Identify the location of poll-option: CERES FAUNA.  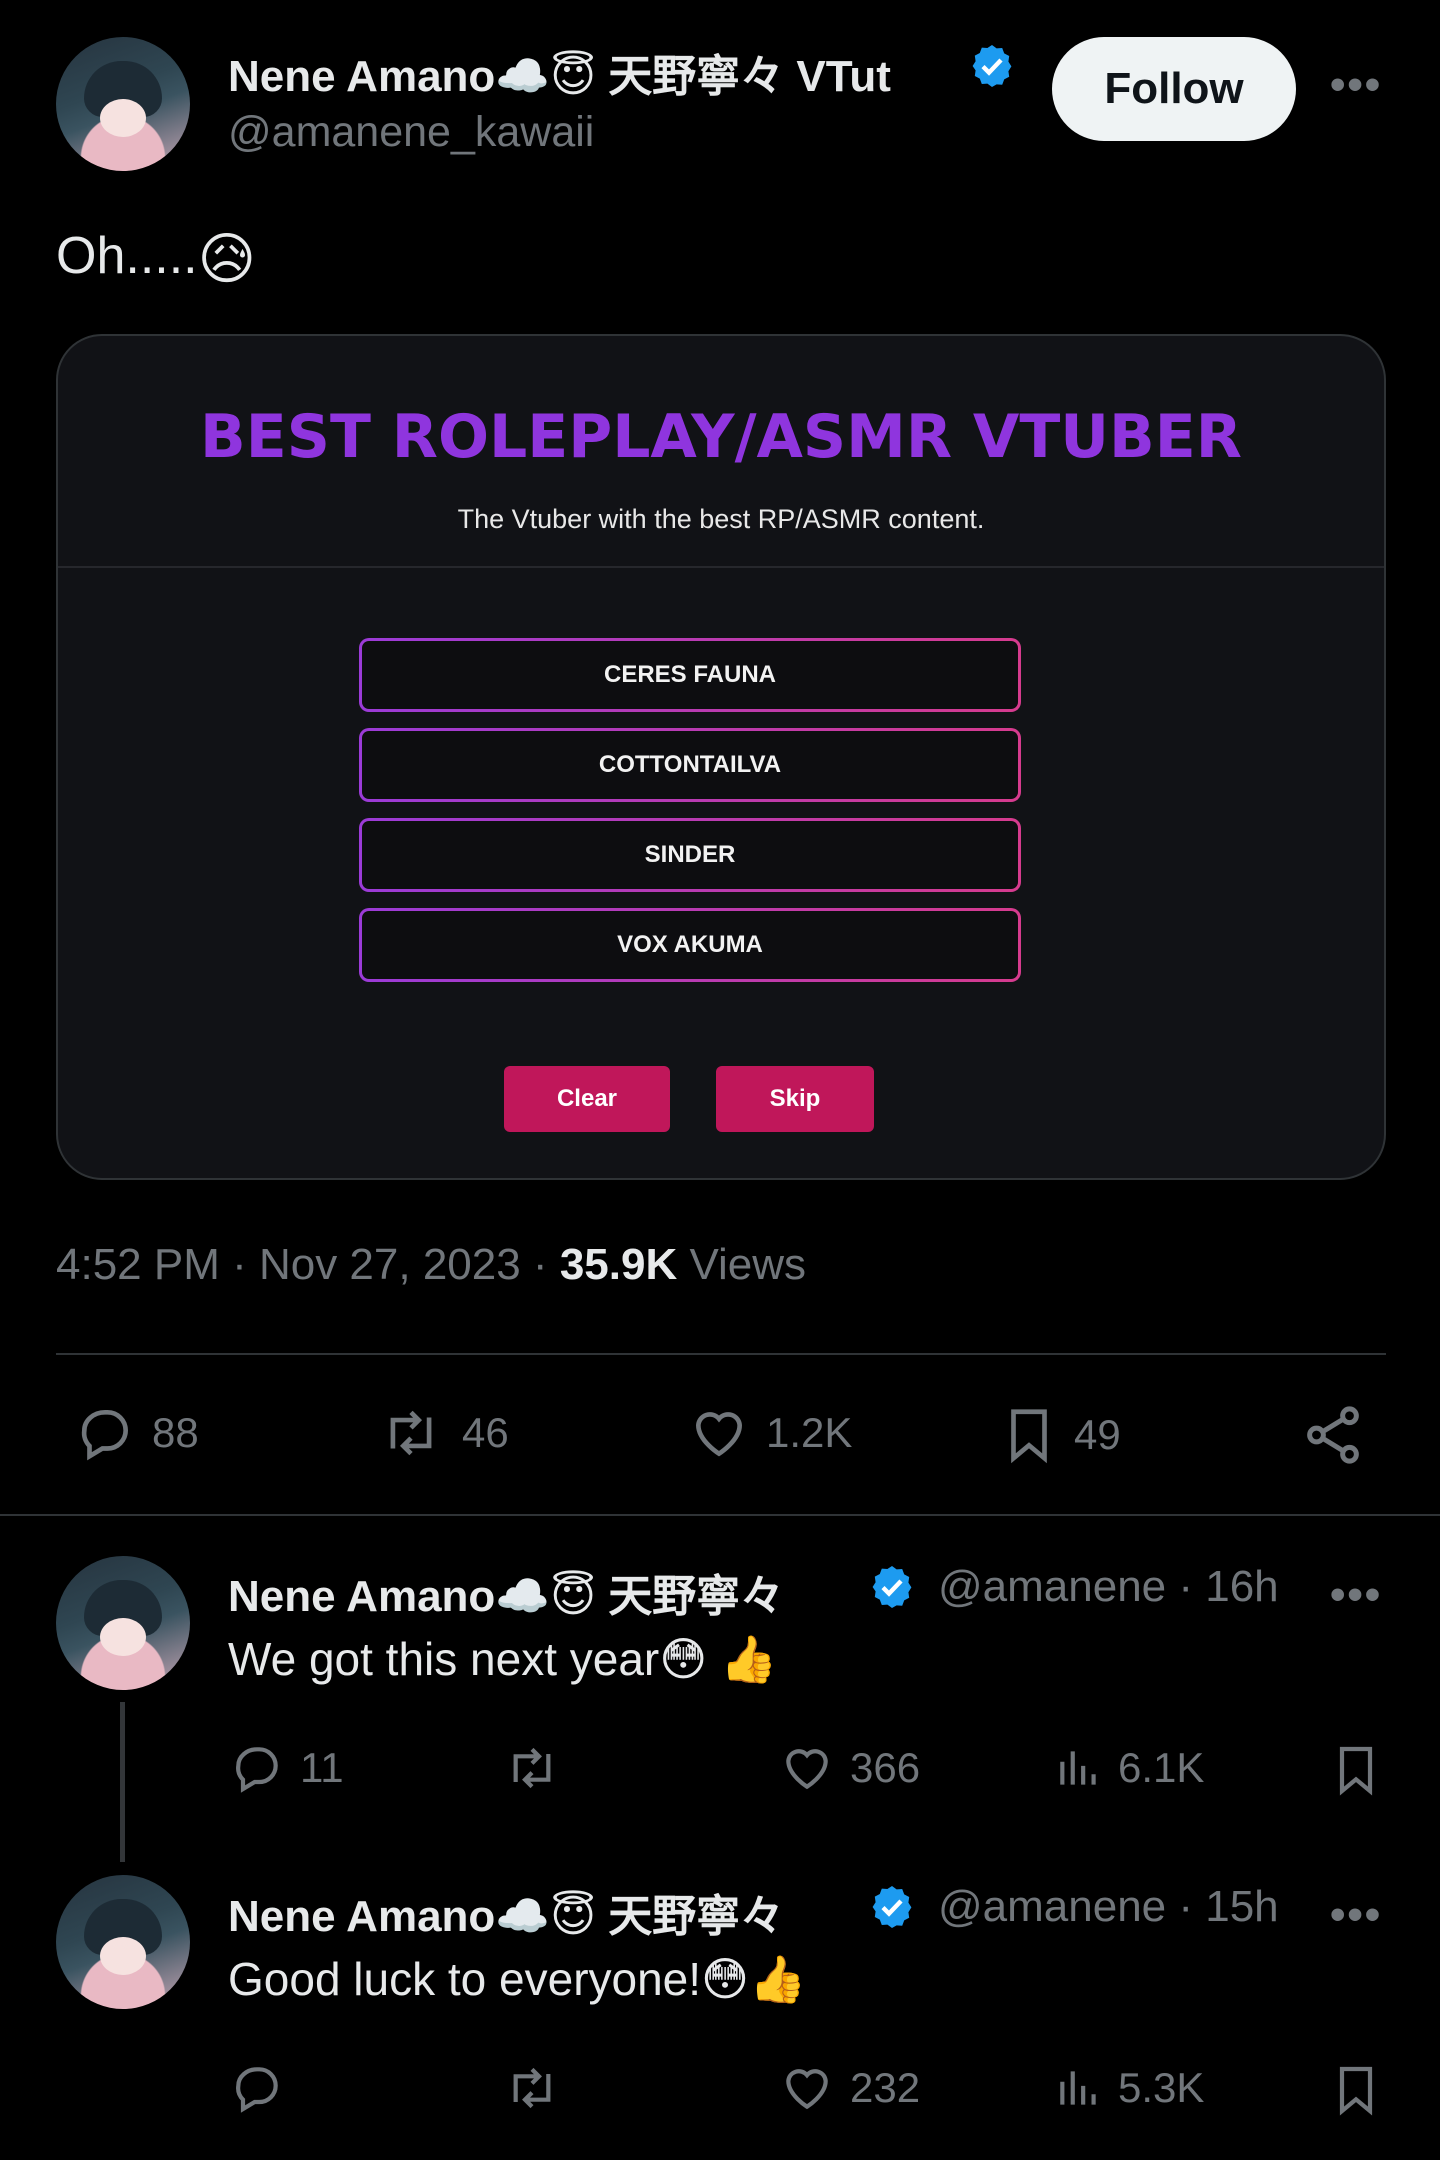
(690, 675).